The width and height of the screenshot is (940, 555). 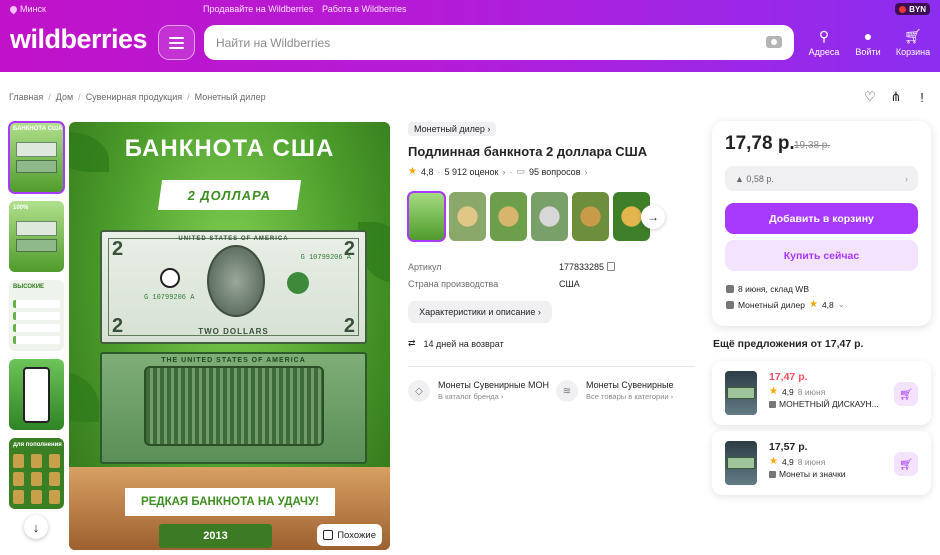 I want to click on location-pin-icon, so click(x=13, y=9).